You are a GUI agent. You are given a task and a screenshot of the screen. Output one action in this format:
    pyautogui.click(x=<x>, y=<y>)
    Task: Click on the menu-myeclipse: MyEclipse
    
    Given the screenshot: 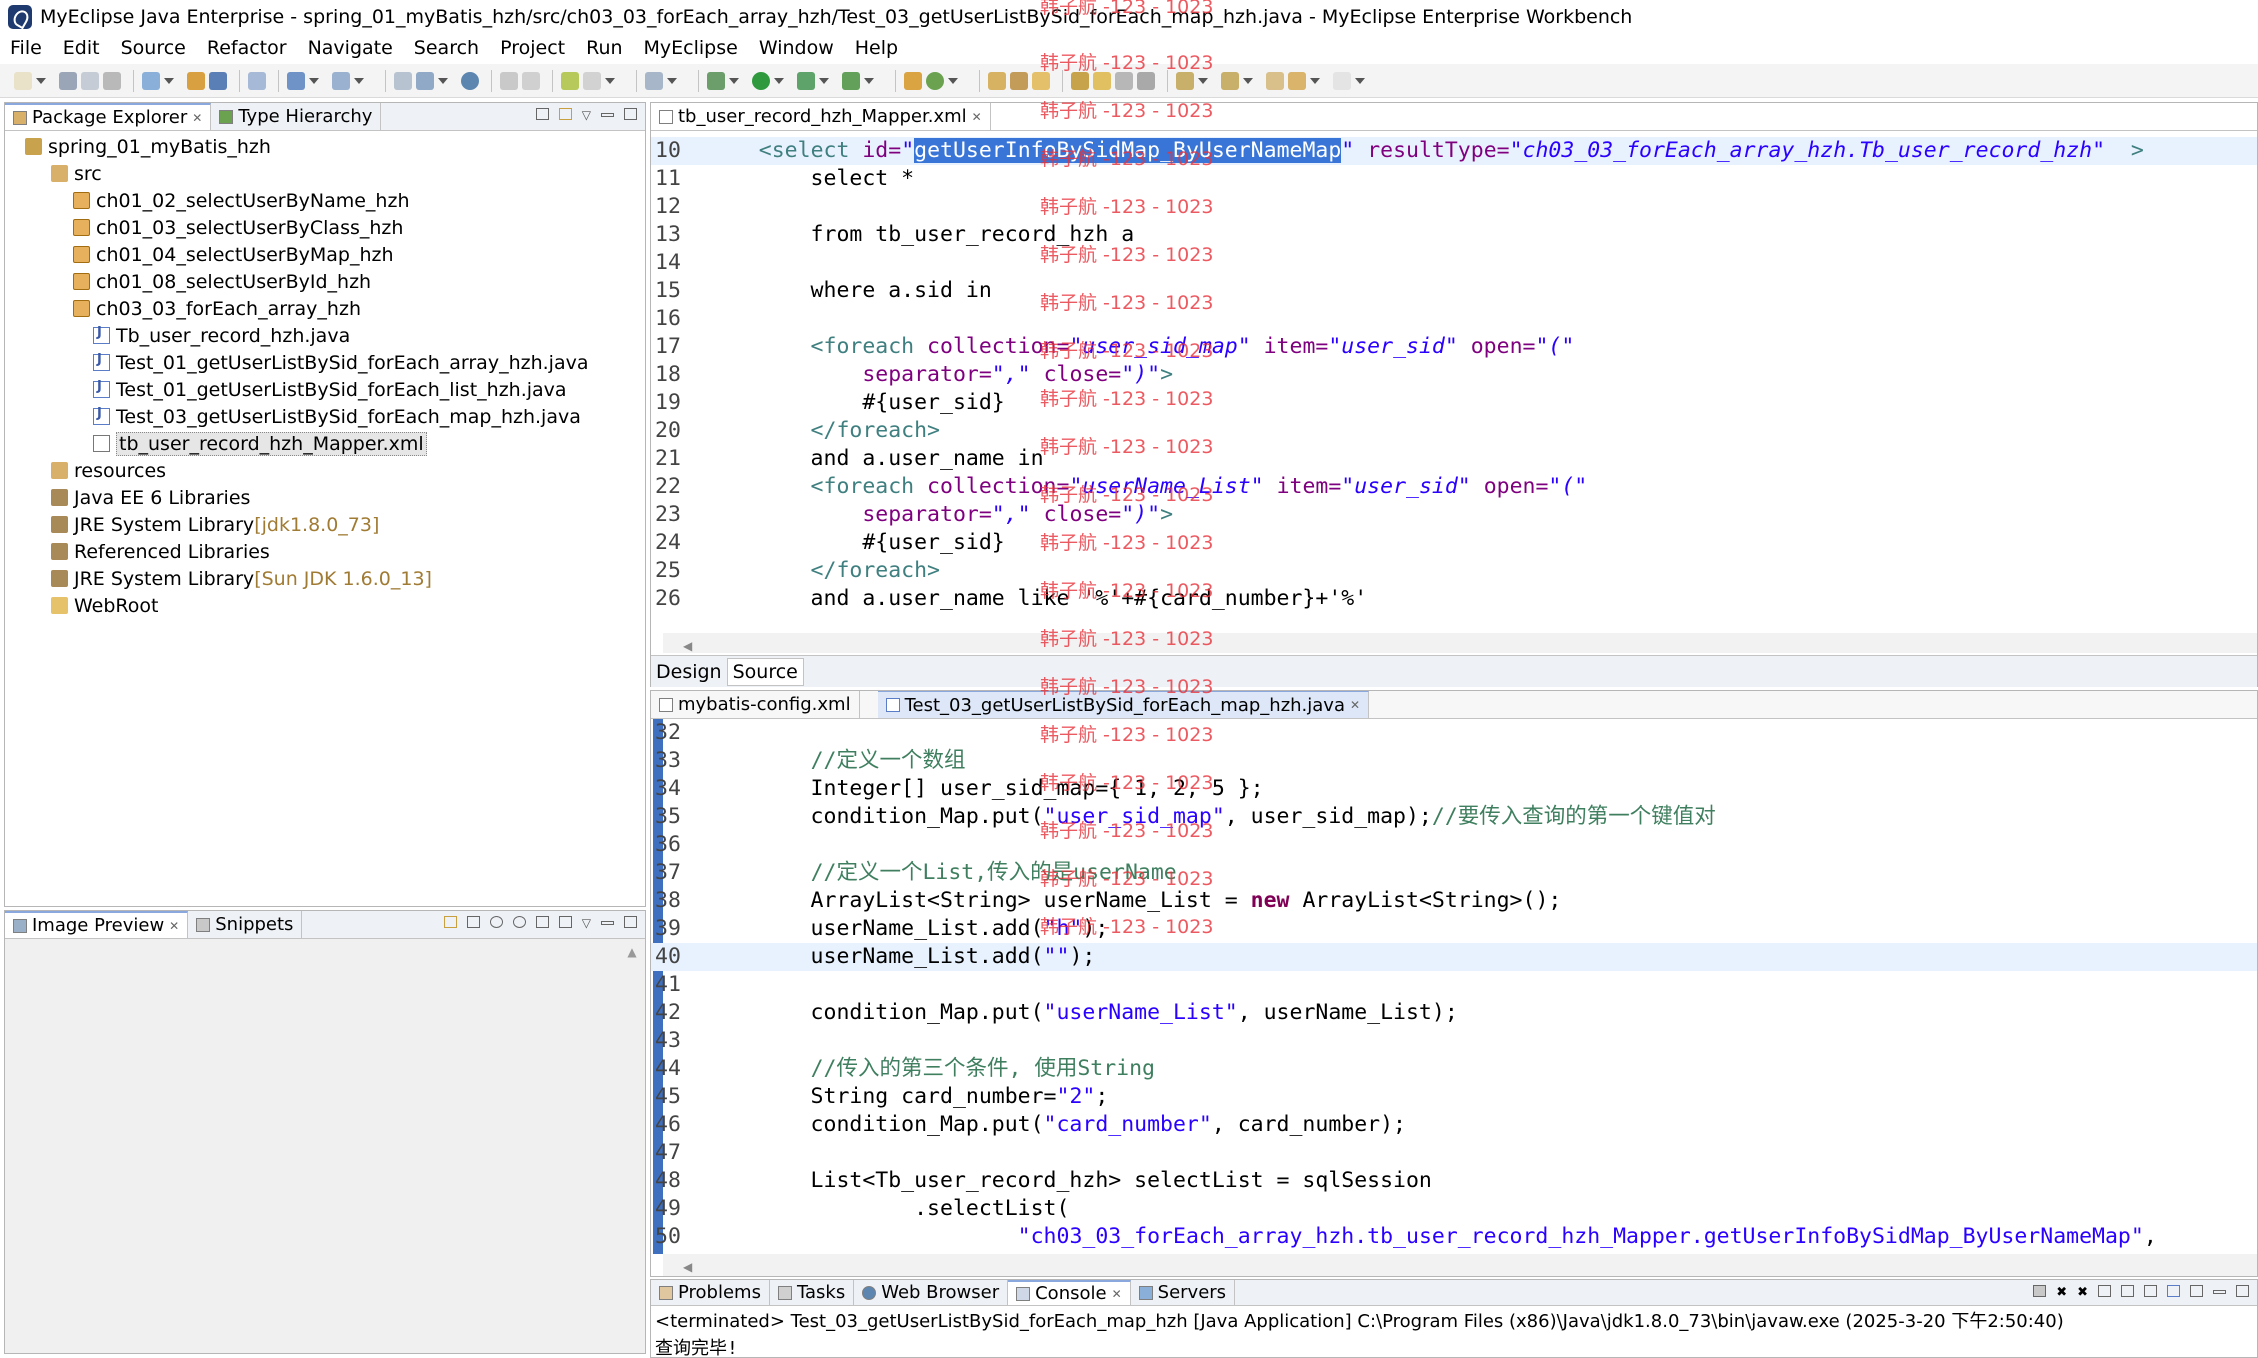 What is the action you would take?
    pyautogui.click(x=691, y=48)
    